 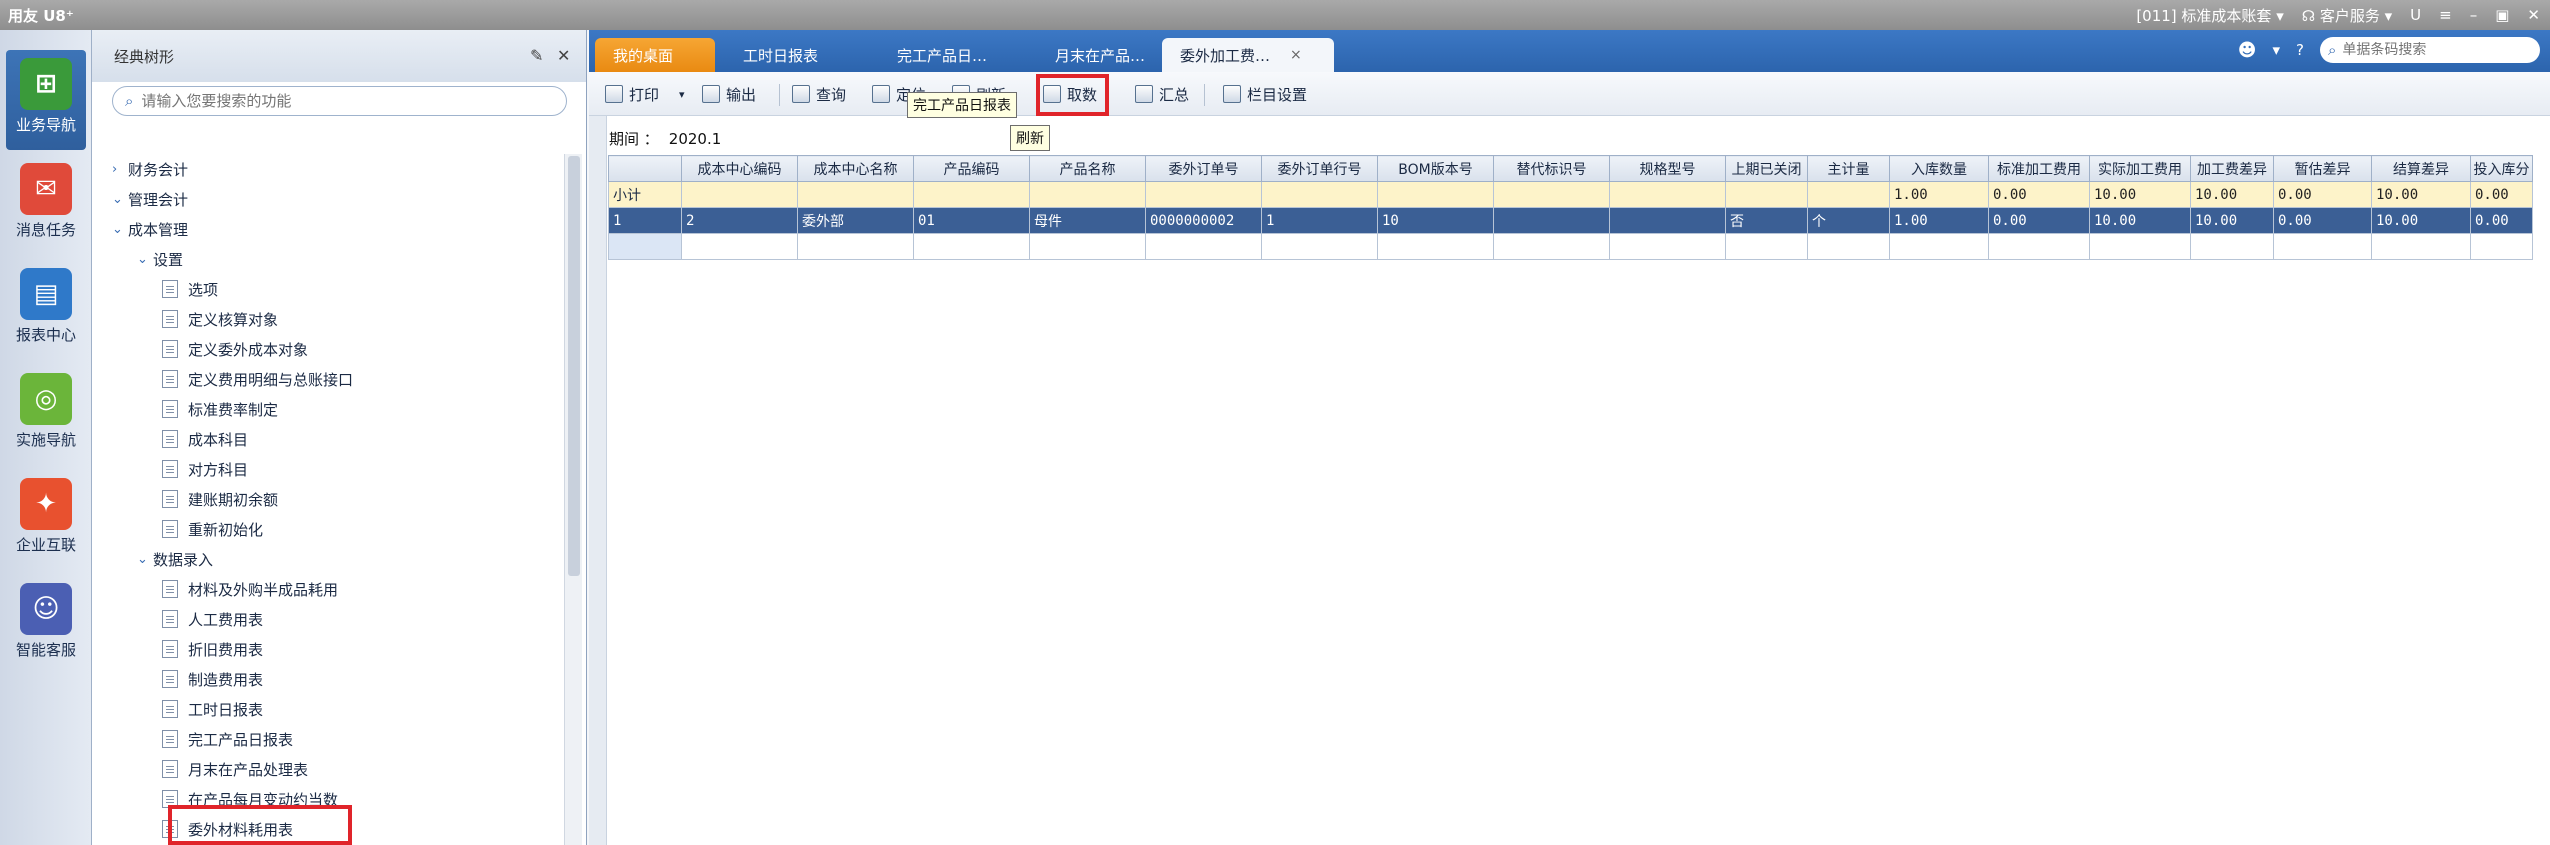 What do you see at coordinates (46, 520) in the screenshot?
I see `nav-enterprise: ✦ 企业互联` at bounding box center [46, 520].